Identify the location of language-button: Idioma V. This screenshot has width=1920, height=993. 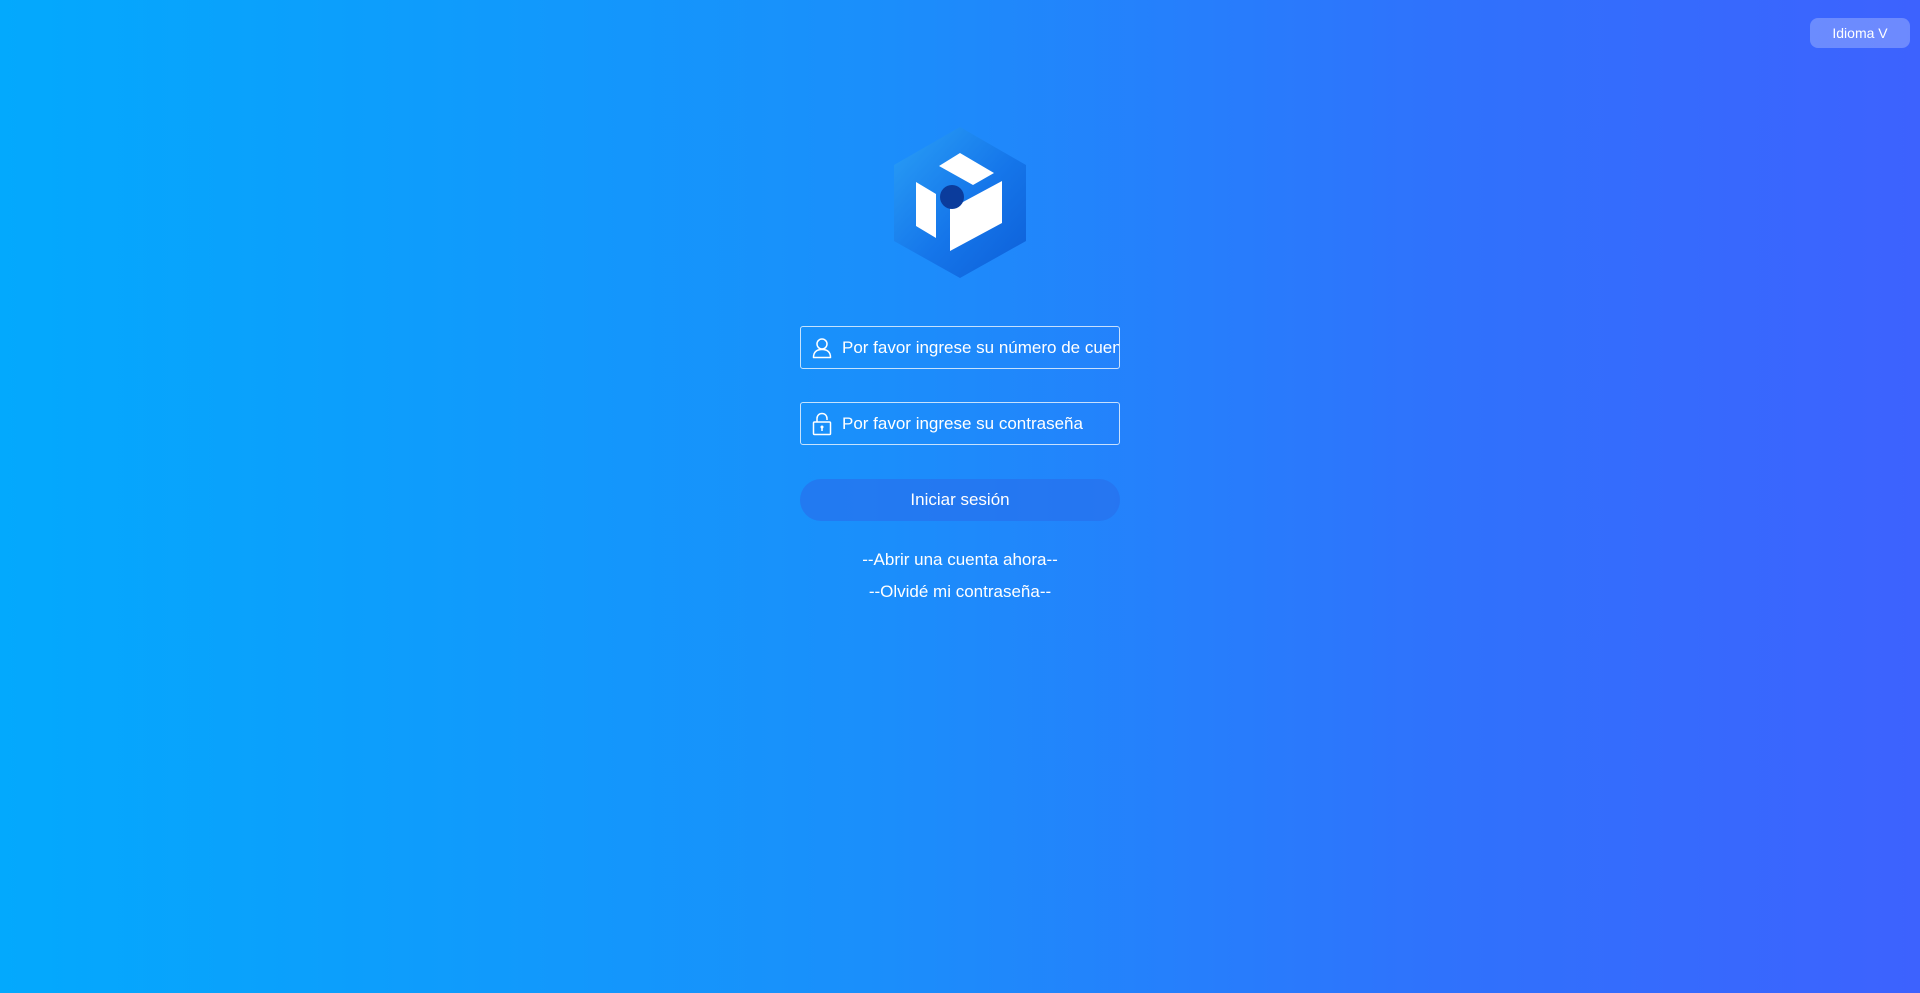
(1860, 33).